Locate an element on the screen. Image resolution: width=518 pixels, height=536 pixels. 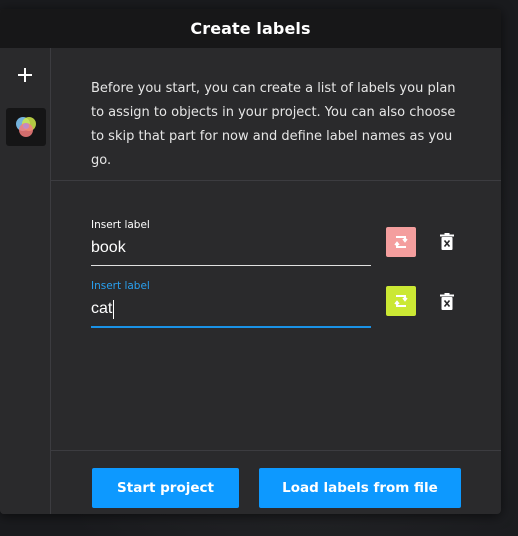
popup-sidebar is located at coordinates (25, 281).